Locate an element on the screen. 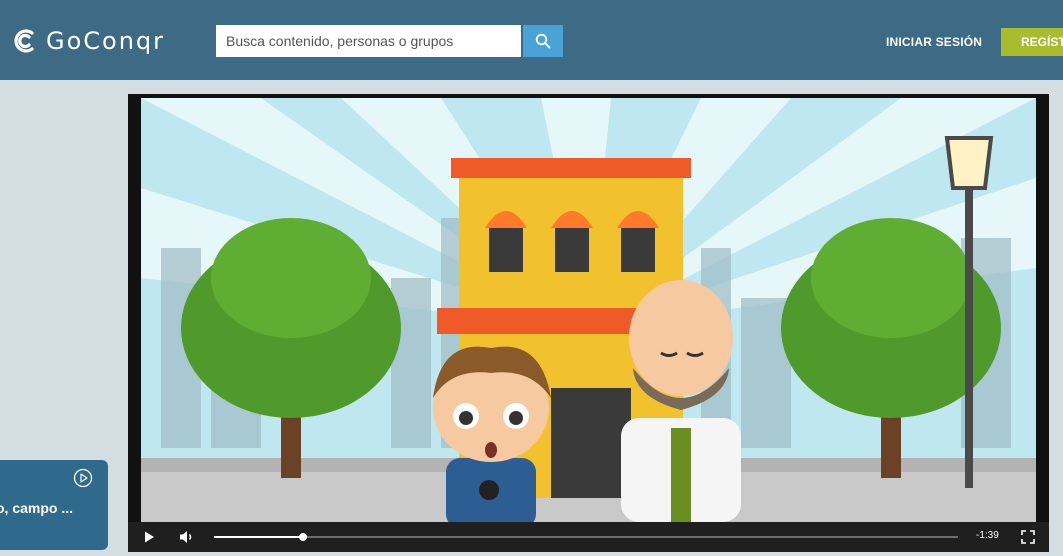 The height and width of the screenshot is (556, 1063). play-icon is located at coordinates (149, 537).